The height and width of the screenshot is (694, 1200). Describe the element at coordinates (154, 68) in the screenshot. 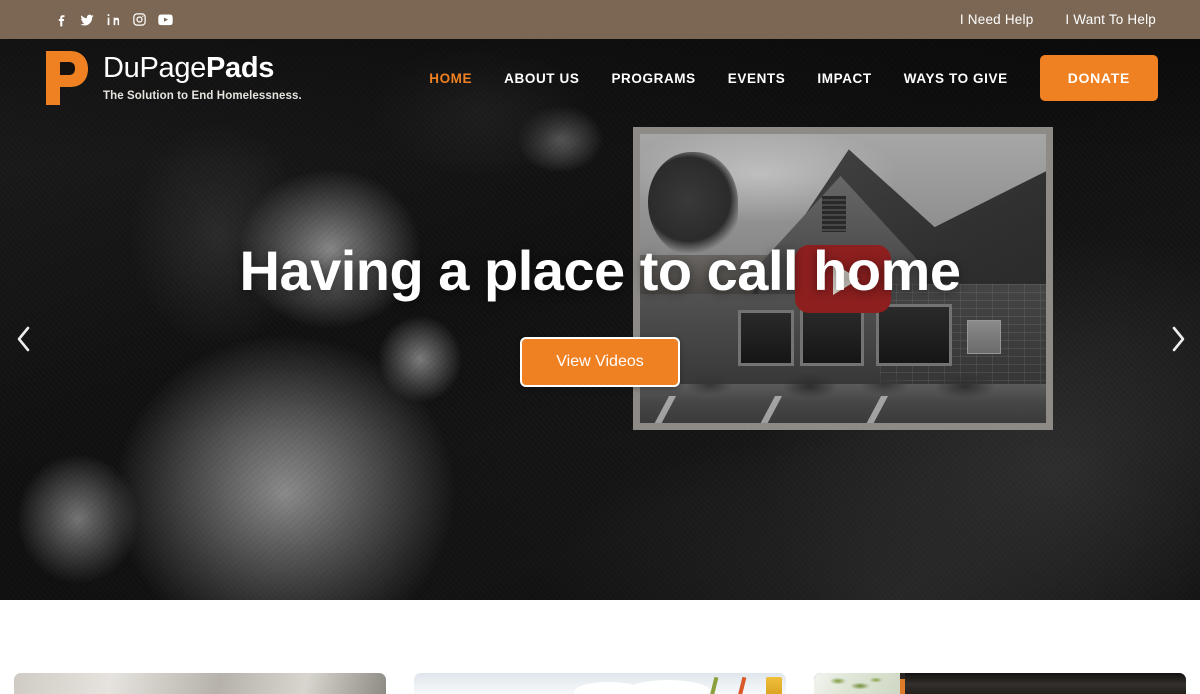

I see `logo-word-light: DuPage` at that location.